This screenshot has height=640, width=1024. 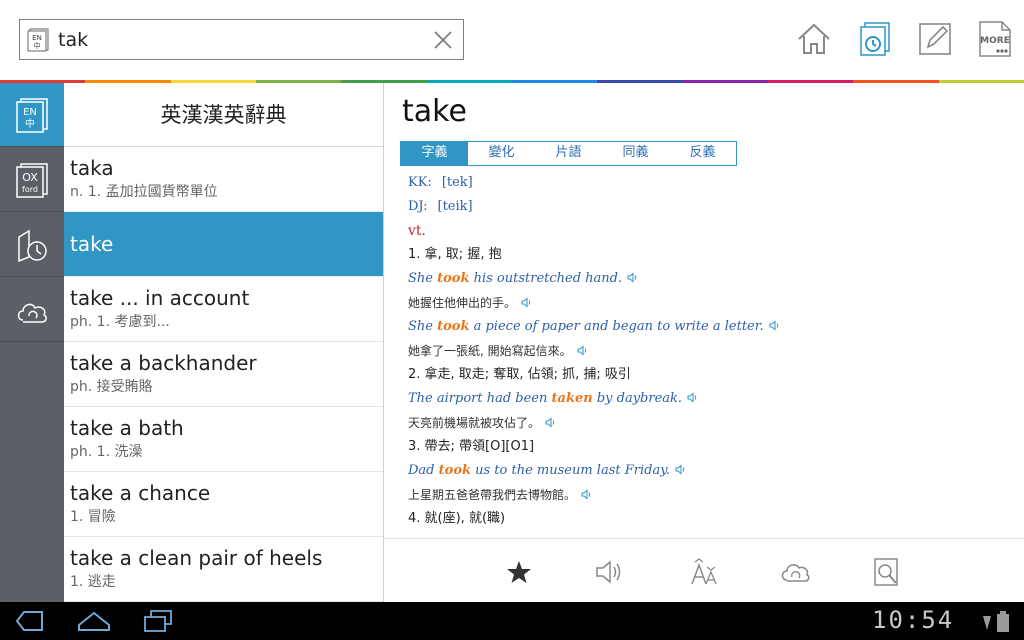 What do you see at coordinates (462, 303) in the screenshot?
I see `translation-text: 她握住他伸出的手。` at bounding box center [462, 303].